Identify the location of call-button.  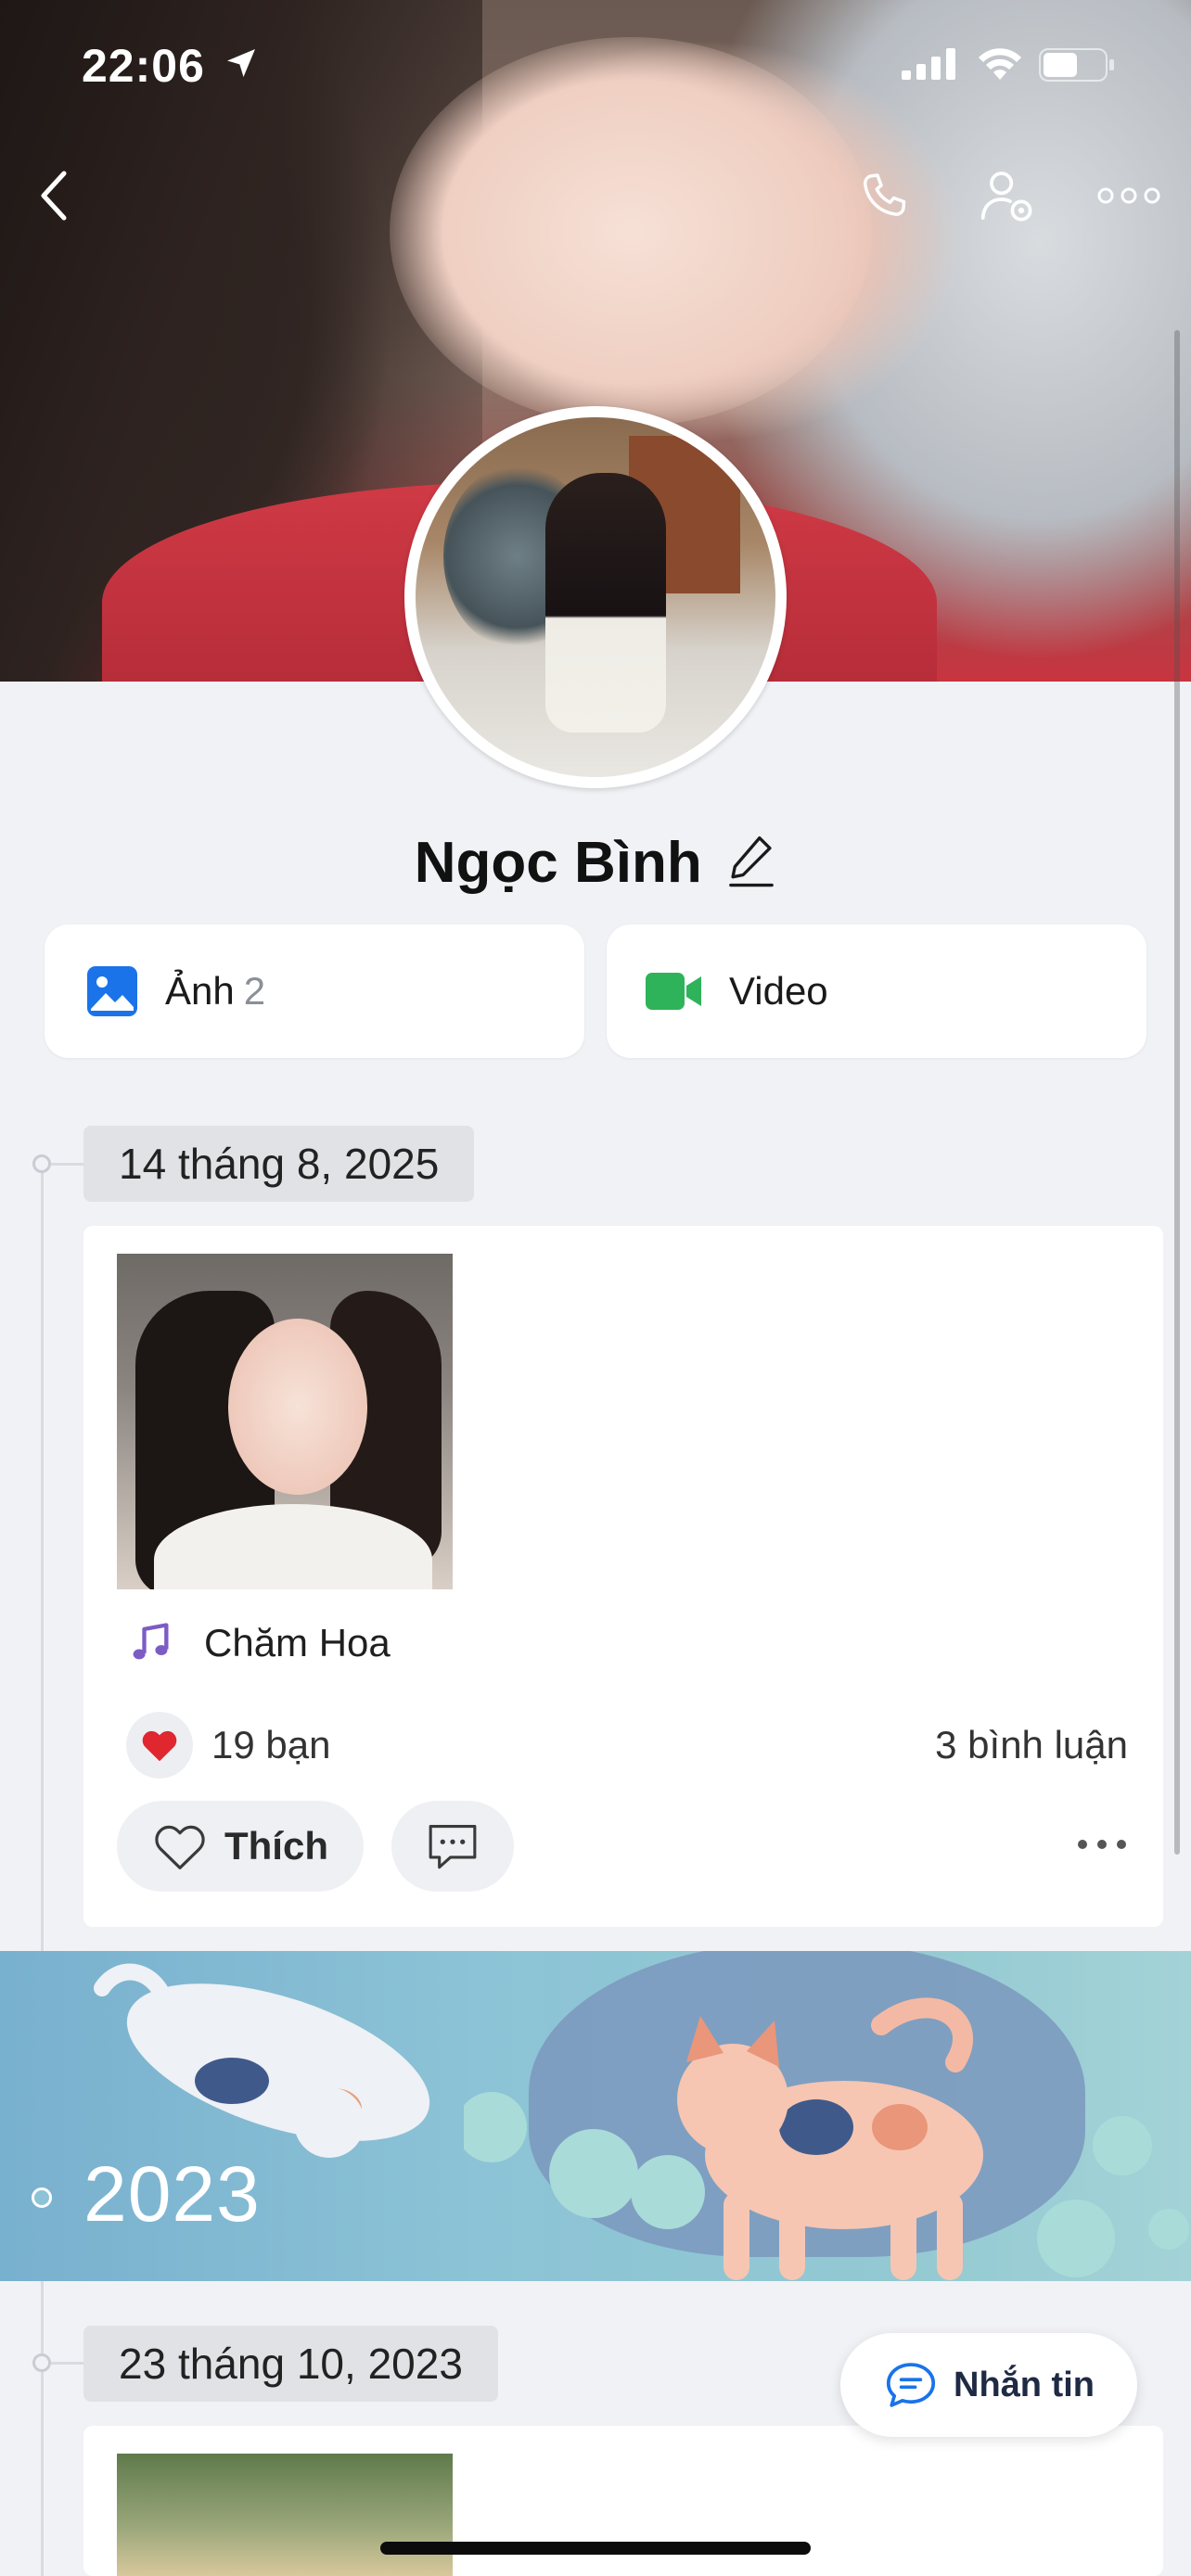
(884, 196).